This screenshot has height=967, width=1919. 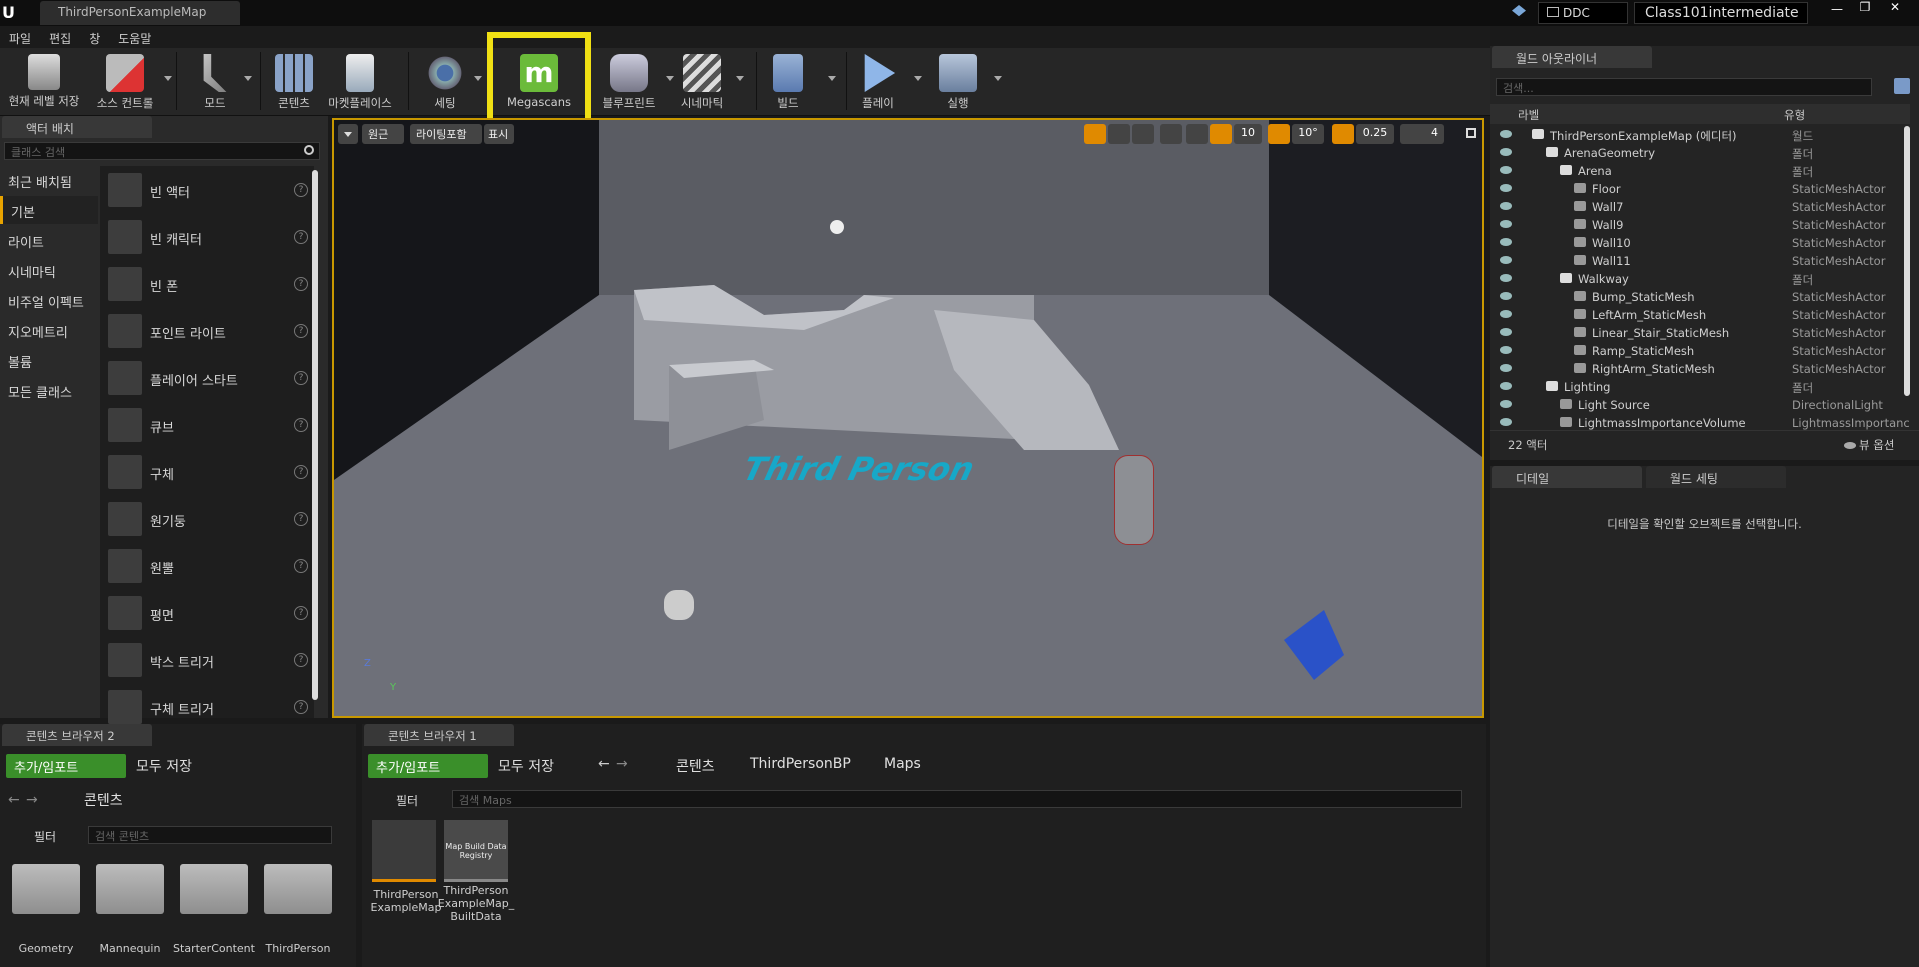 What do you see at coordinates (404, 851) in the screenshot?
I see `asset-thumbnail-map` at bounding box center [404, 851].